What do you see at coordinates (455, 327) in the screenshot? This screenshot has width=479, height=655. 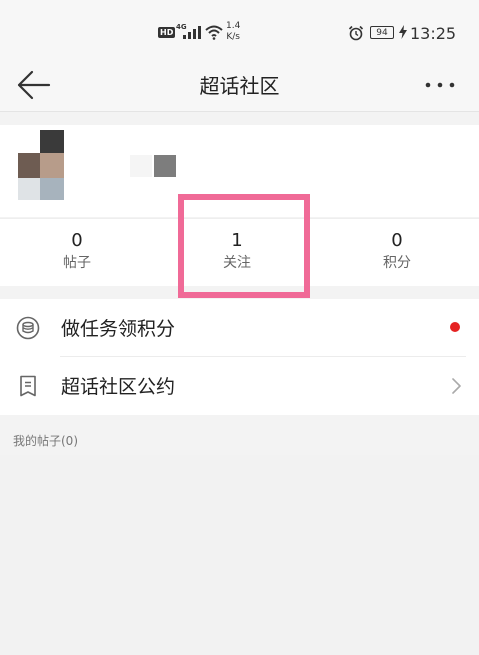 I see `notification-dot` at bounding box center [455, 327].